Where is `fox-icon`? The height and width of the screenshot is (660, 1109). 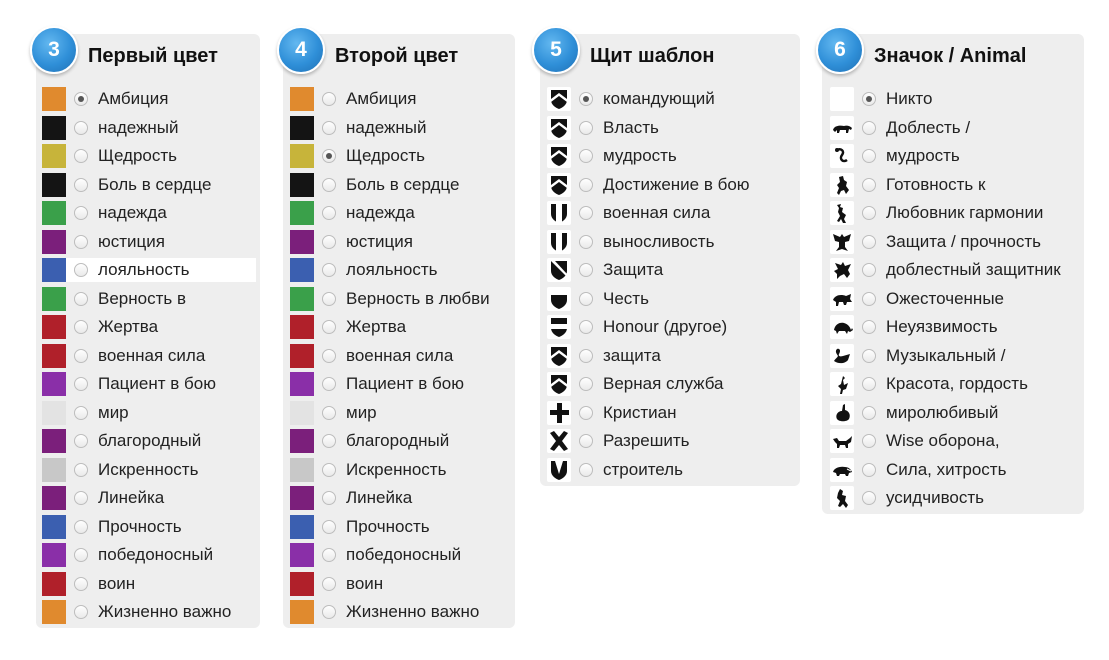
fox-icon is located at coordinates (842, 441).